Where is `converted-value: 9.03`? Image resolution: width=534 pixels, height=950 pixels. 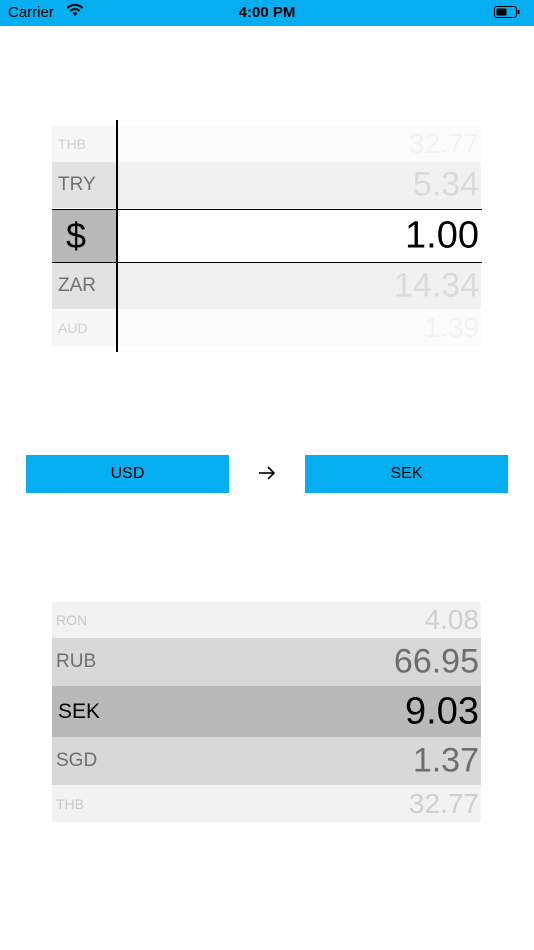
converted-value: 9.03 is located at coordinates (442, 711).